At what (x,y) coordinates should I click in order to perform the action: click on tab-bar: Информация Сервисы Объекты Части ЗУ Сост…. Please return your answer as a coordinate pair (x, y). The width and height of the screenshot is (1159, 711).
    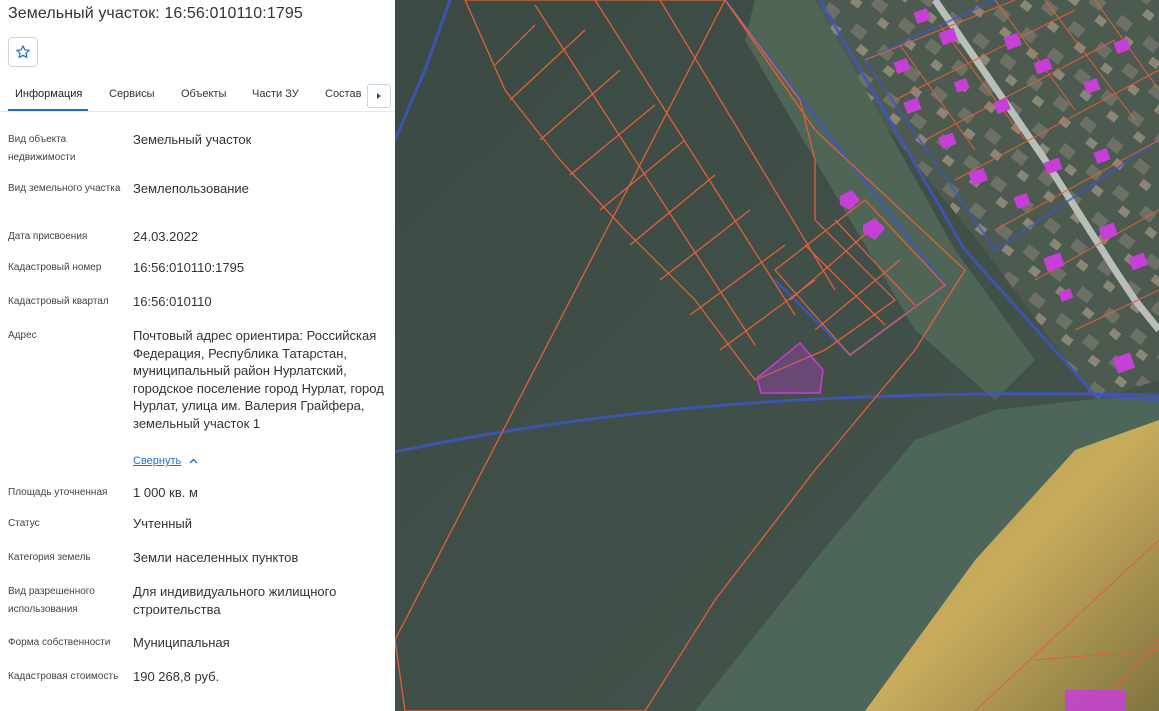
    Looking at the image, I should click on (197, 96).